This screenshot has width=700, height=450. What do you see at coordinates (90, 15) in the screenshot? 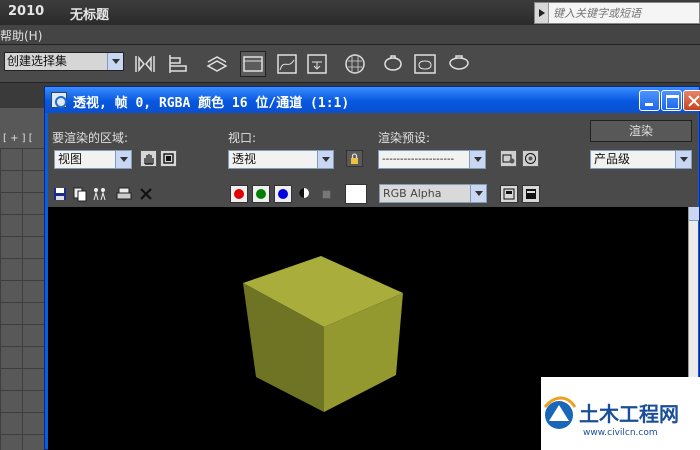
I see `document-title: 无标题` at bounding box center [90, 15].